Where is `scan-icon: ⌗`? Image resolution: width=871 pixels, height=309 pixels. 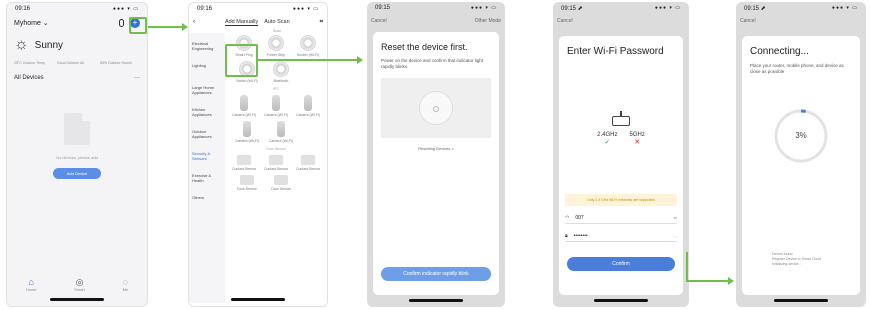
scan-icon: ⌗ is located at coordinates (321, 22).